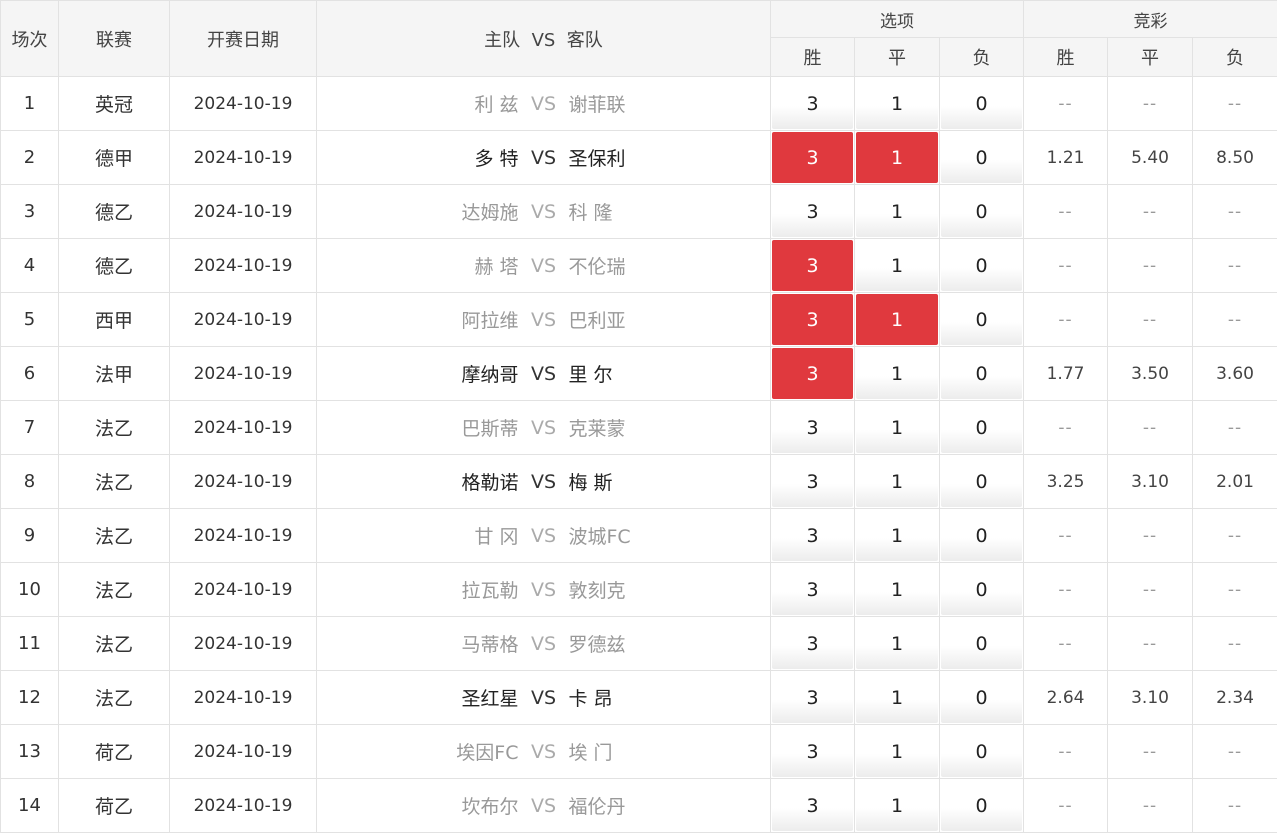 This screenshot has width=1277, height=835. What do you see at coordinates (590, 699) in the screenshot?
I see `away-team: 卡 昂` at bounding box center [590, 699].